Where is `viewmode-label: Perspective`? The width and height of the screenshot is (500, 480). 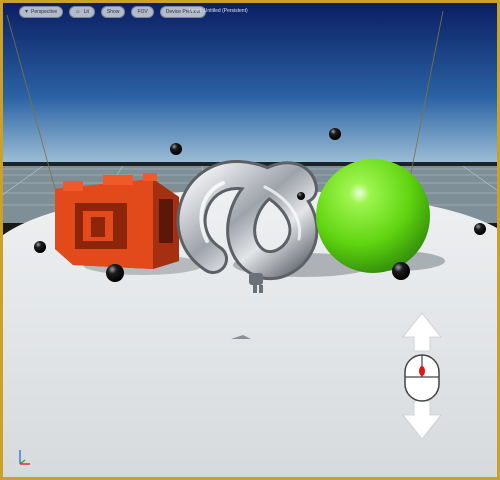
viewmode-label: Perspective is located at coordinates (44, 12).